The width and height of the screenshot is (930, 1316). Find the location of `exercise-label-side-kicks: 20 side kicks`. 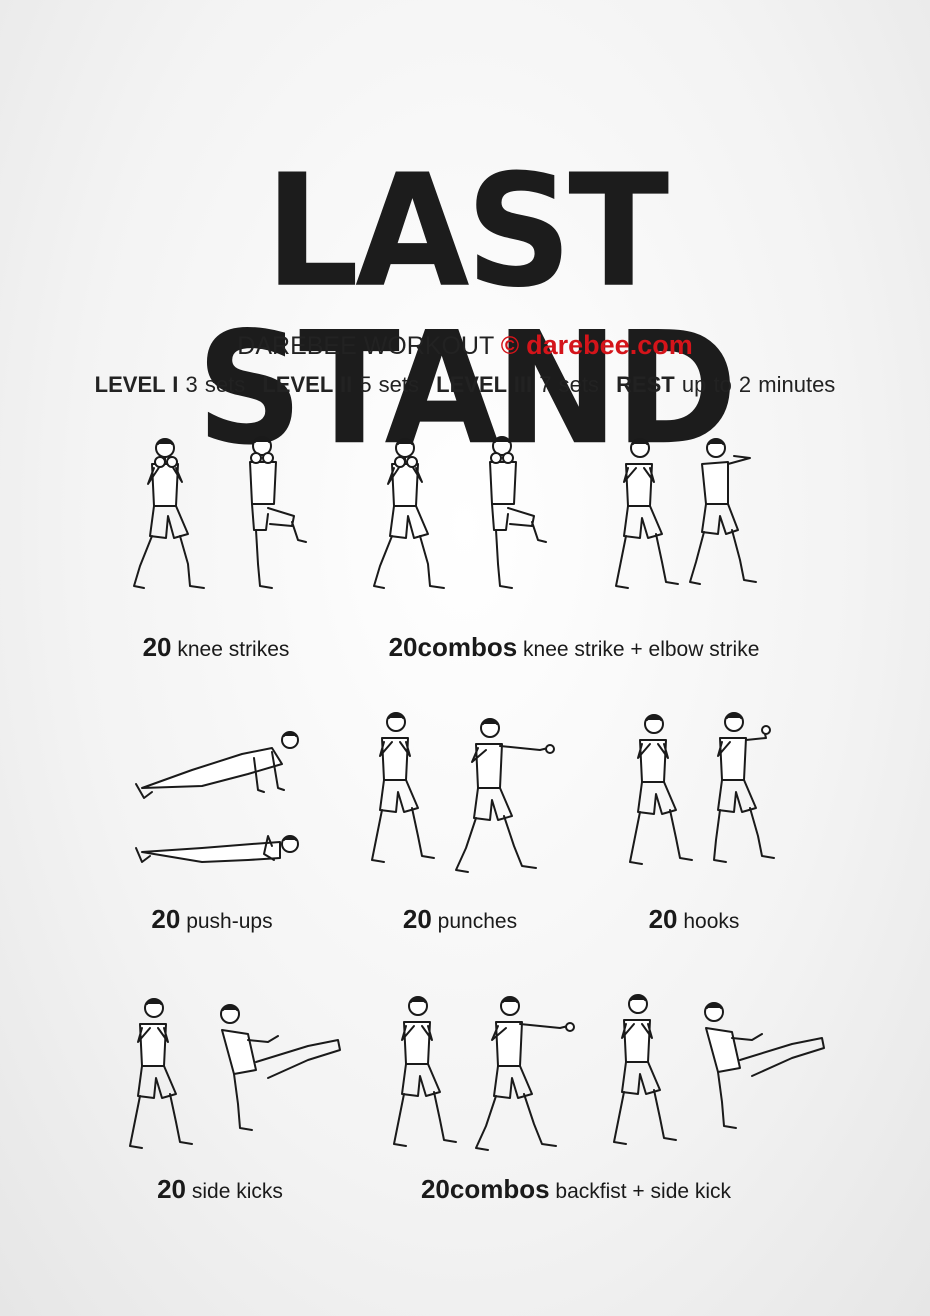

exercise-label-side-kicks: 20 side kicks is located at coordinates (220, 1189).